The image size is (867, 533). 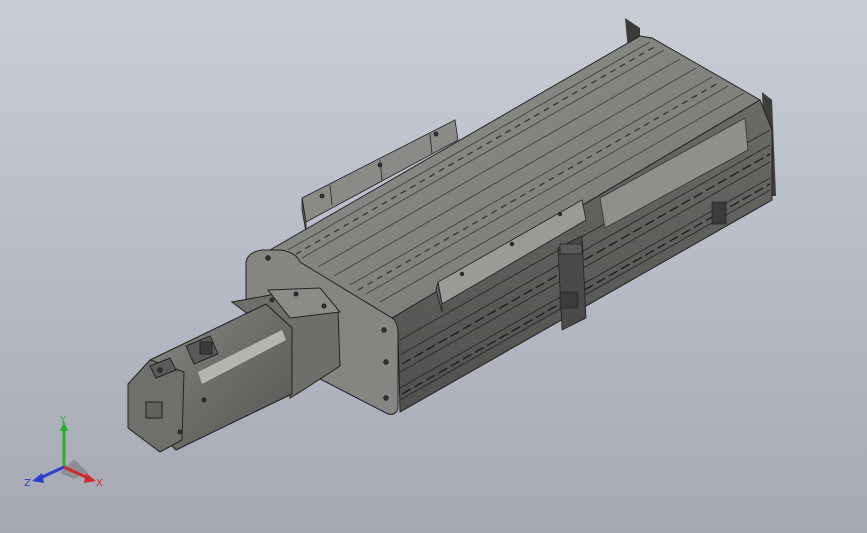 I want to click on y-axis-label: Y, so click(x=63, y=420).